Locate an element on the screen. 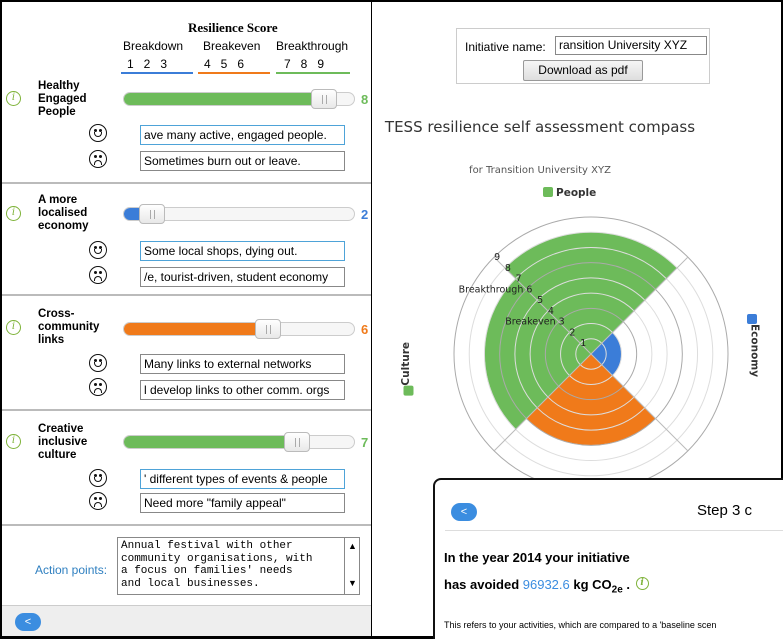 This screenshot has width=783, height=639. dialog-back-button: < is located at coordinates (464, 512).